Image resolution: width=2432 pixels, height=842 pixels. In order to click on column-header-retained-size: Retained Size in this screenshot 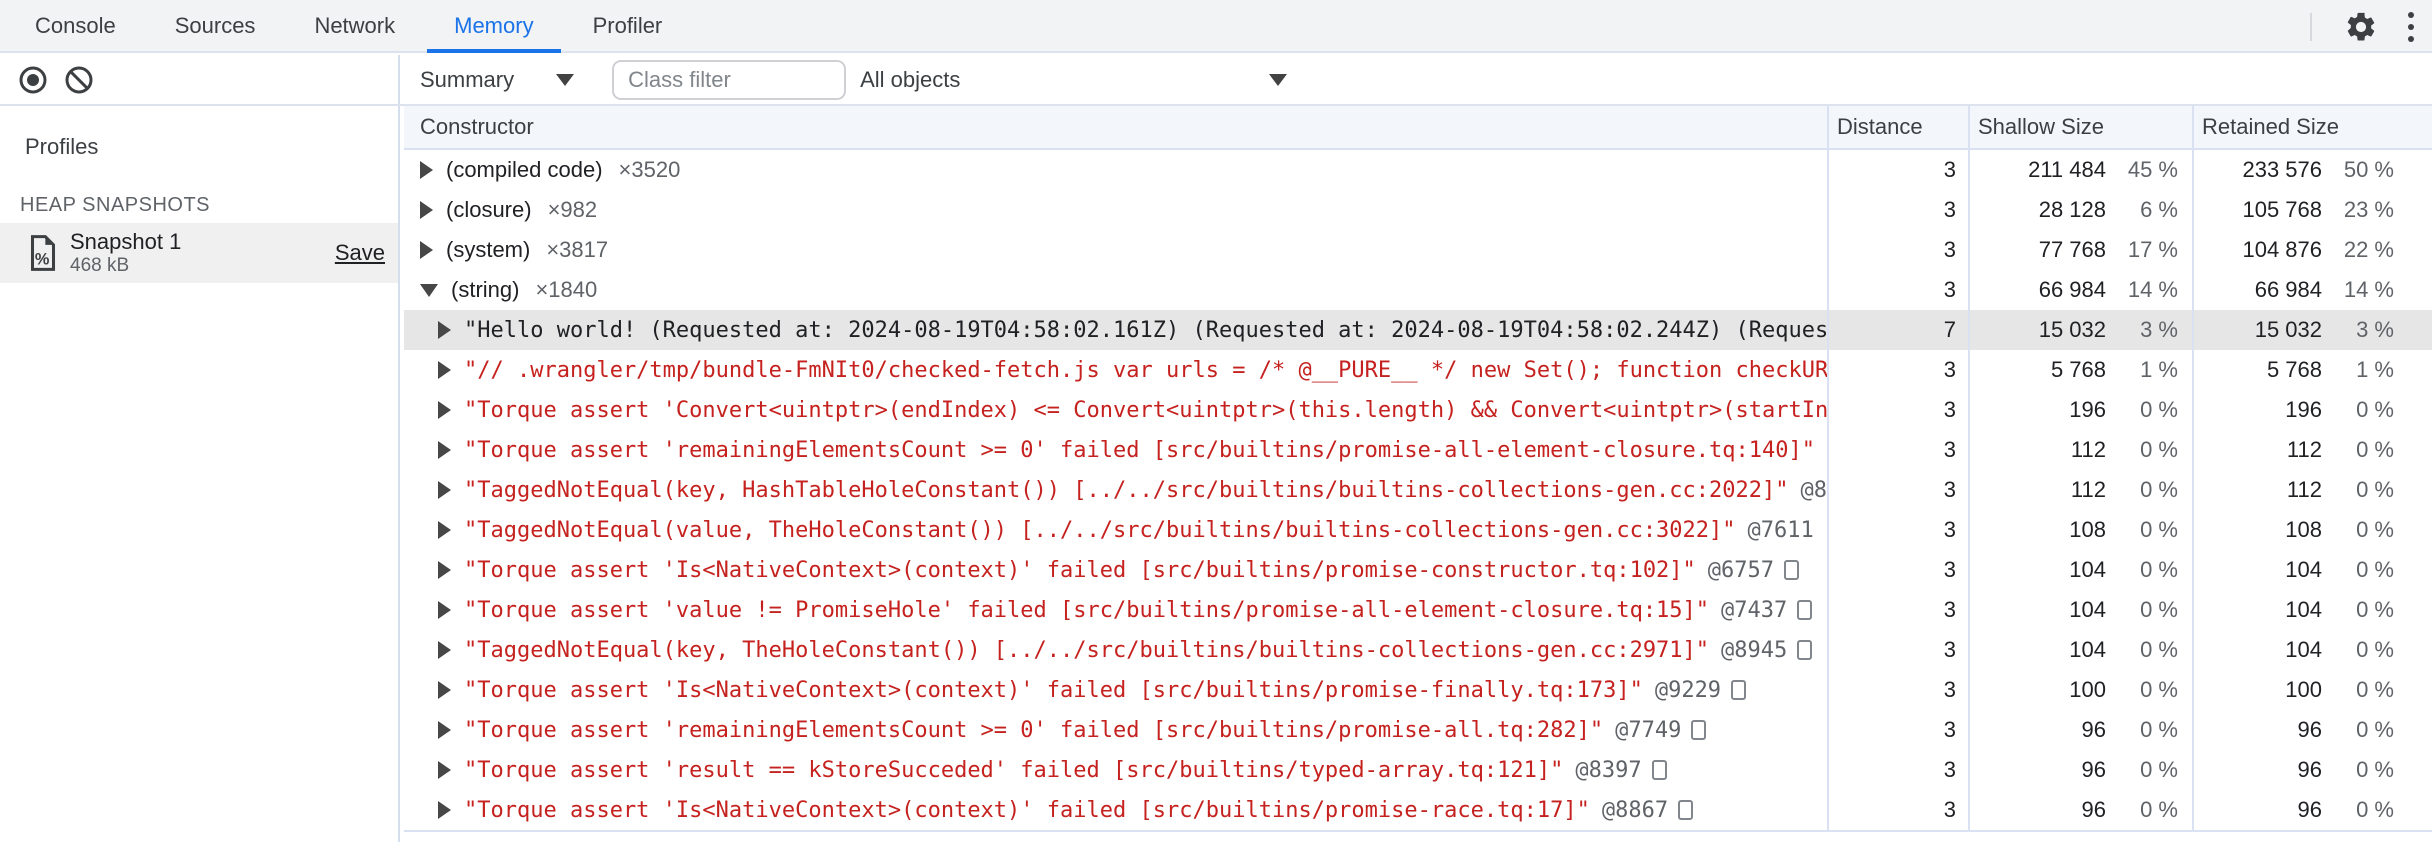, I will do `click(2312, 127)`.